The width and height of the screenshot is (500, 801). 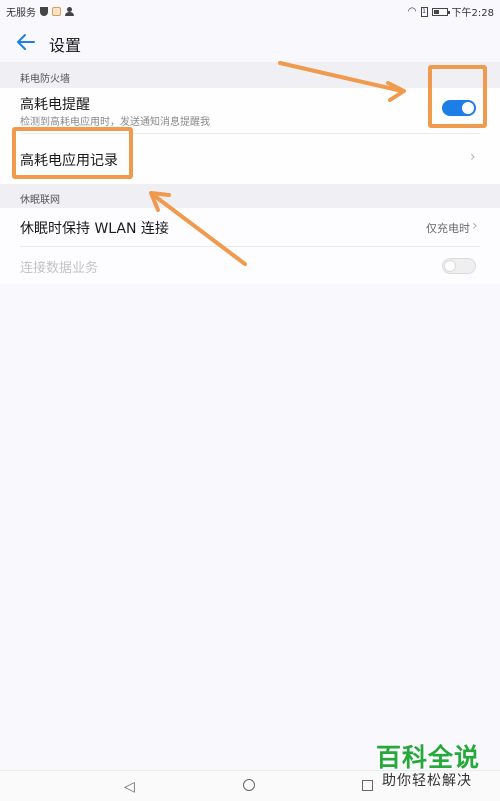 What do you see at coordinates (427, 781) in the screenshot?
I see `watermark-subtitle: 助你轻松解决` at bounding box center [427, 781].